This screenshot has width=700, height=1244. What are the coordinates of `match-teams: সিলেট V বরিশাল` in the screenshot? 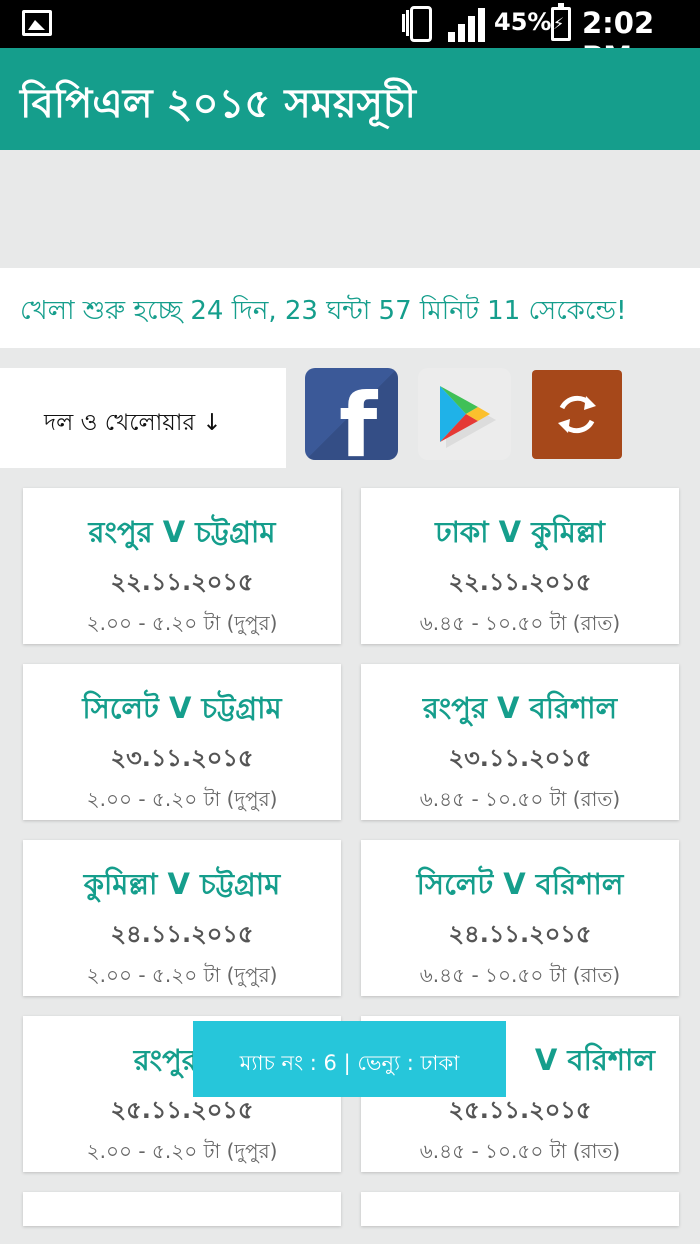 It's located at (520, 884).